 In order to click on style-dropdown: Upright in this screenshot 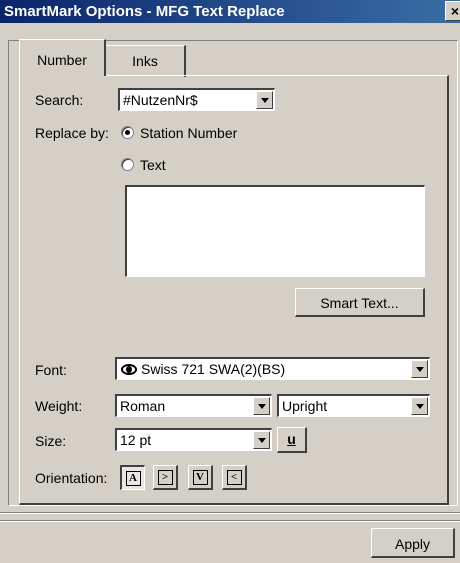, I will do `click(353, 405)`.